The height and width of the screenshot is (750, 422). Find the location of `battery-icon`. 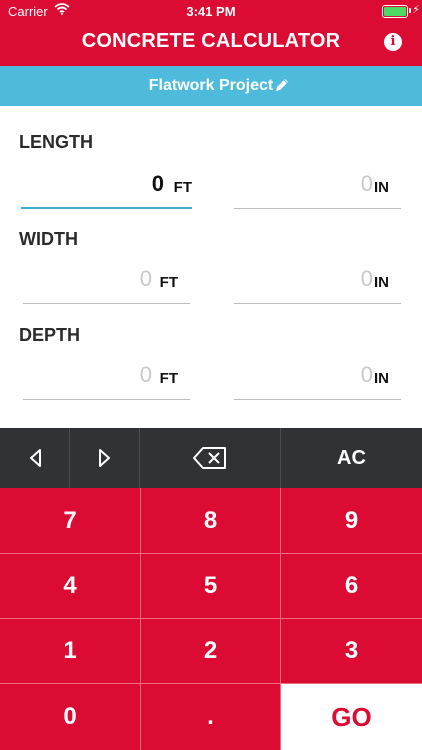

battery-icon is located at coordinates (395, 11).